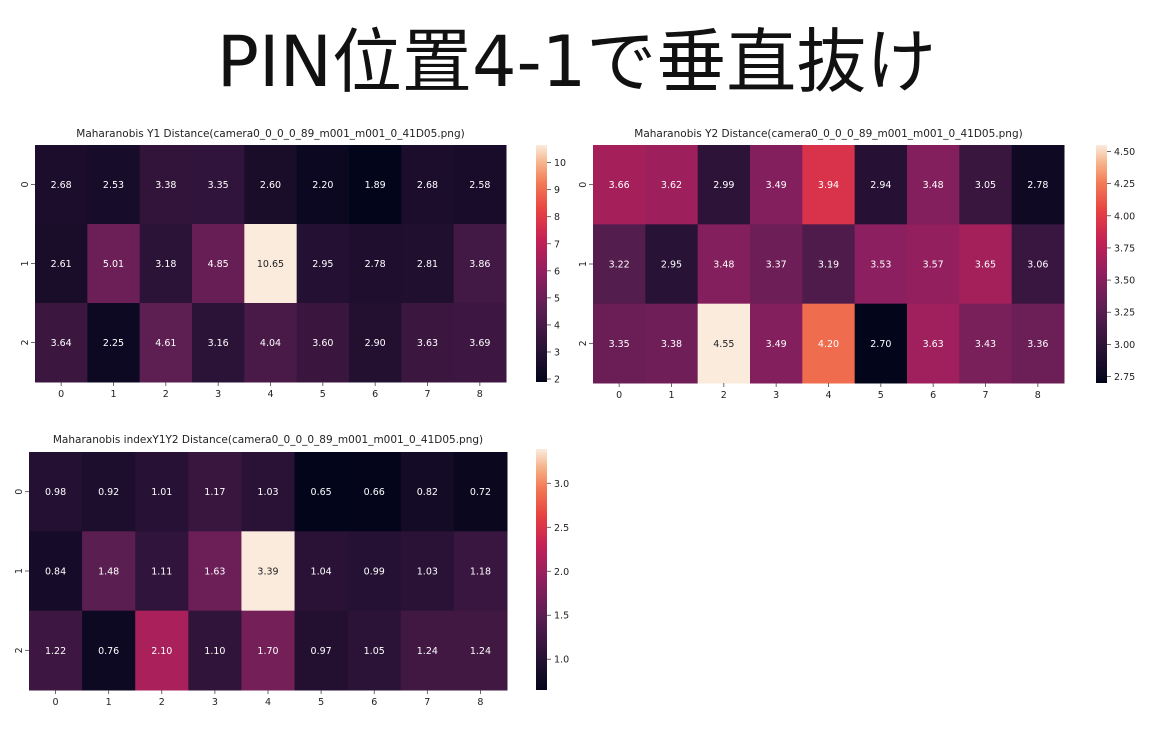 This screenshot has height=730, width=1153. What do you see at coordinates (321, 492) in the screenshot?
I see `cell-value-label: 0.65` at bounding box center [321, 492].